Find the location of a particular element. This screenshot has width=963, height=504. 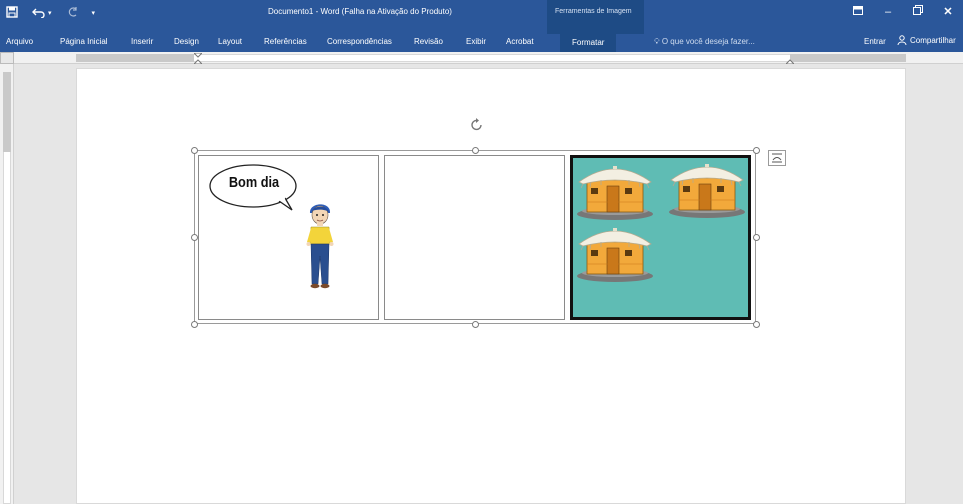

ruler-left-margin is located at coordinates (135, 58).